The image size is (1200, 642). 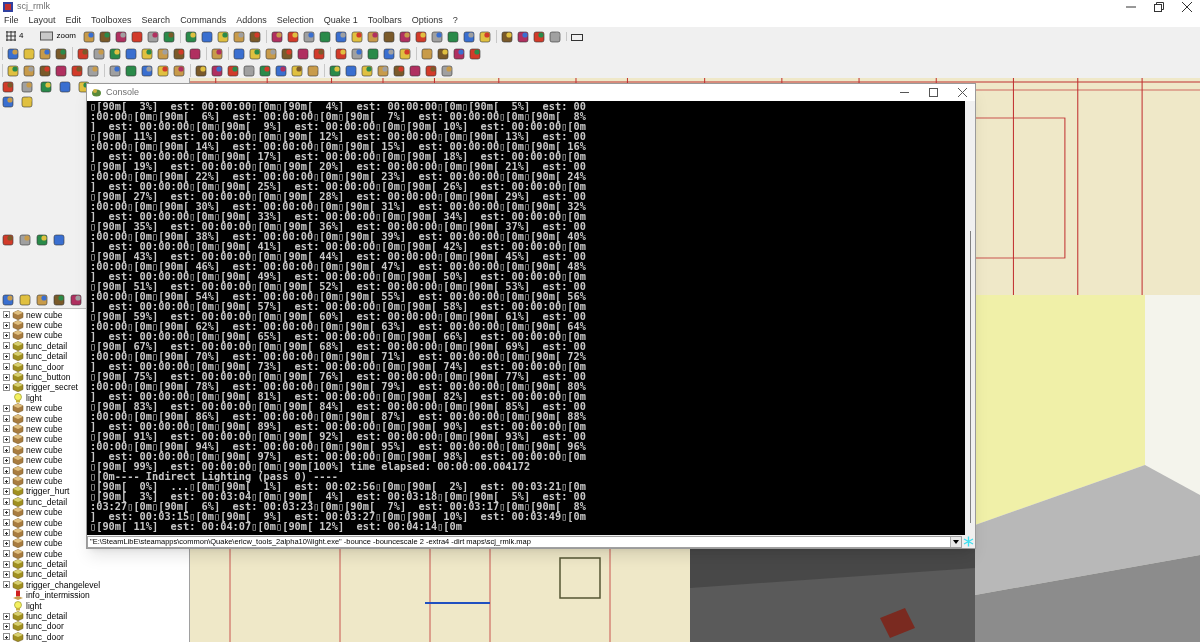 I want to click on menu-item: File, so click(x=11, y=20).